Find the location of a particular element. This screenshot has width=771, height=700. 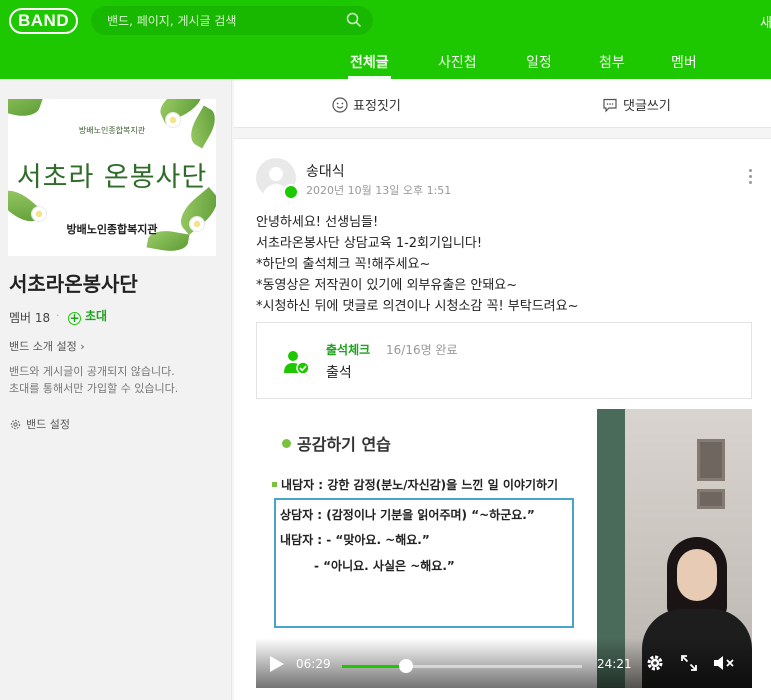

total-time: 24:21 is located at coordinates (614, 664).